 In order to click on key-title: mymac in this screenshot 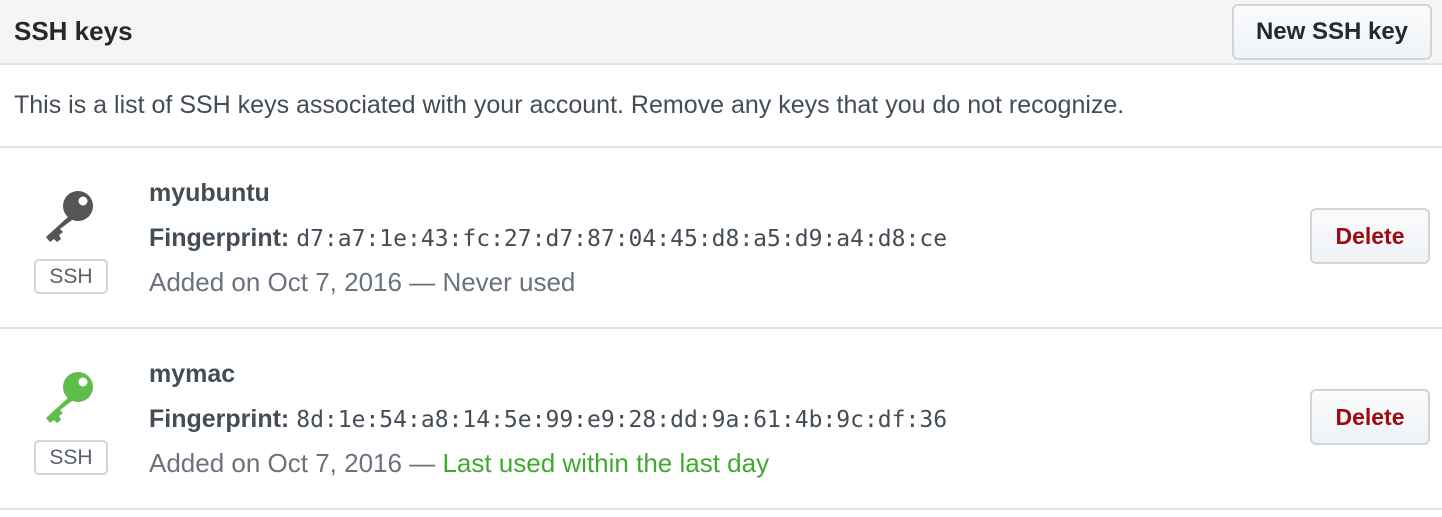, I will do `click(192, 374)`.